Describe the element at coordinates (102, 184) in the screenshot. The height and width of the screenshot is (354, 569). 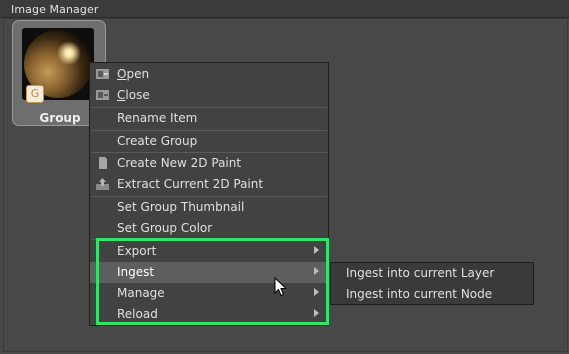
I see `extract-icon` at that location.